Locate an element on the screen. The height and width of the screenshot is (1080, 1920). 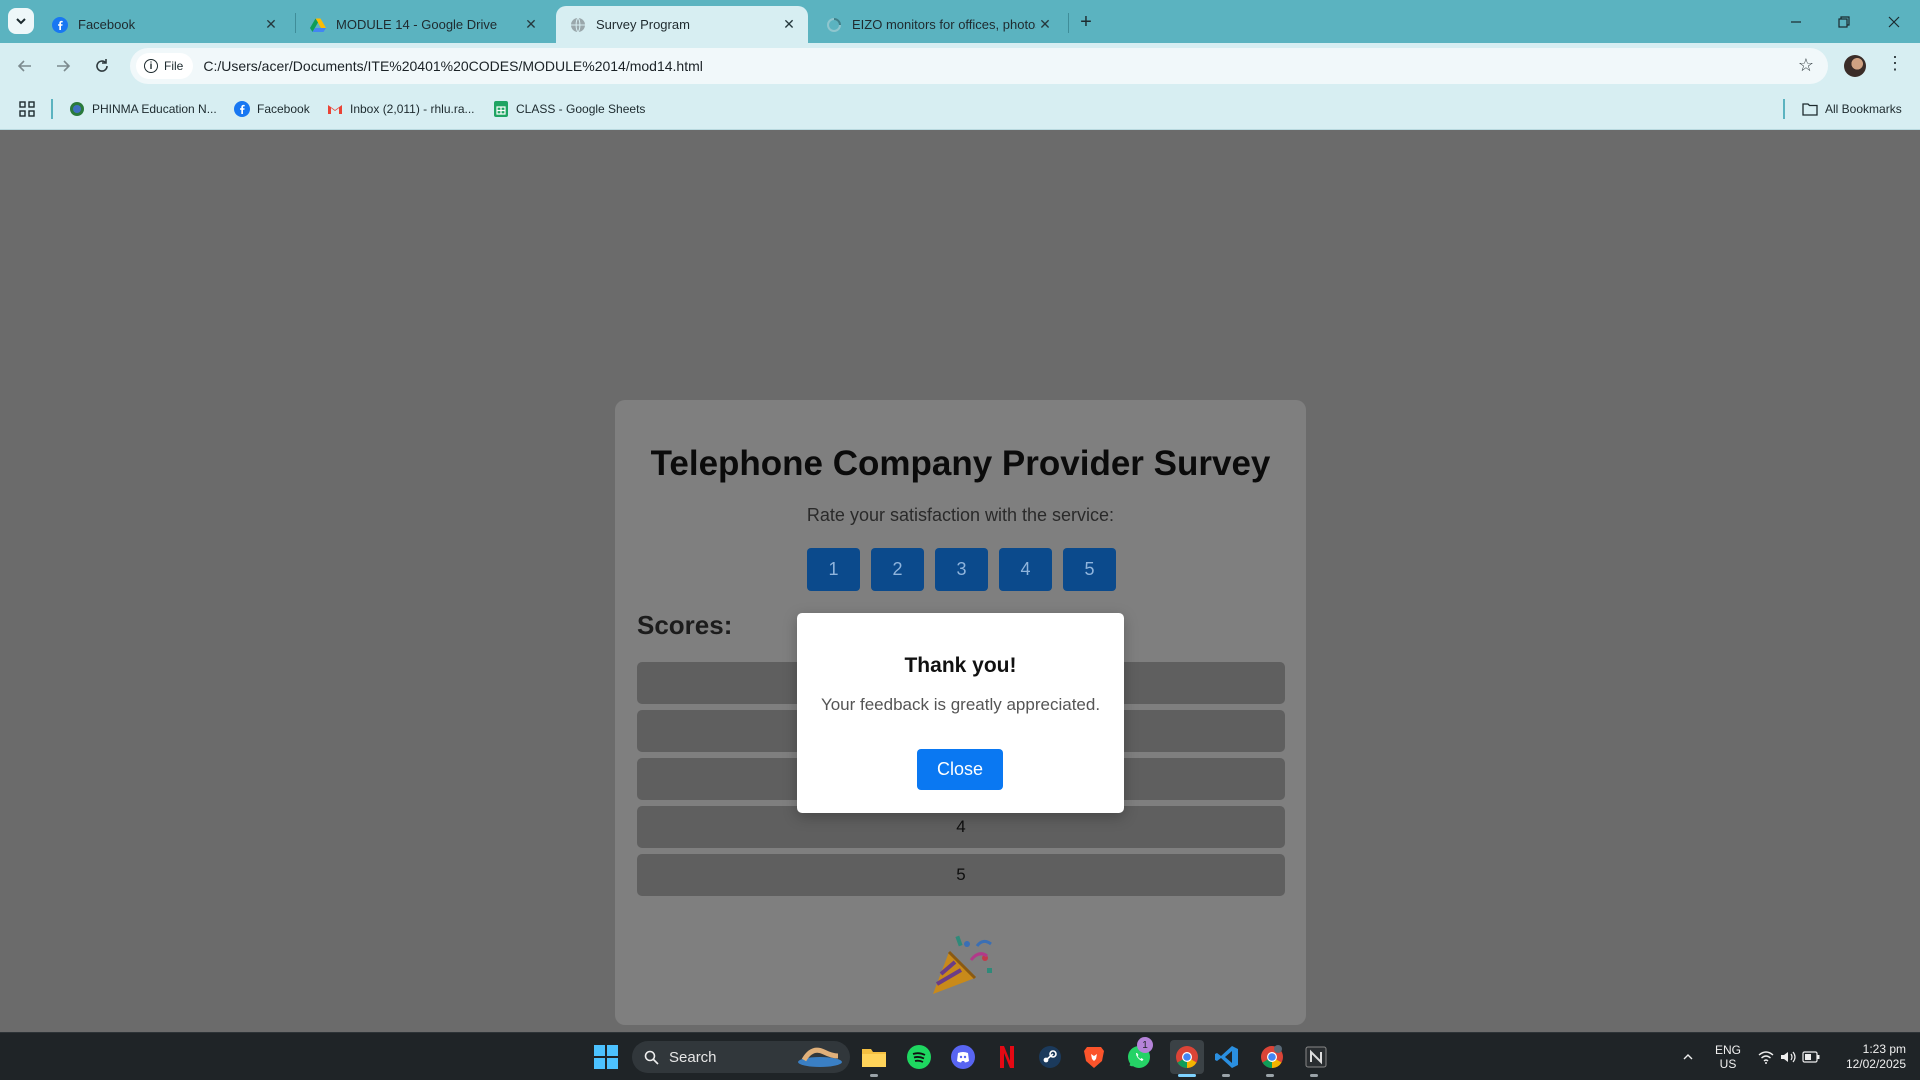
steam-icon is located at coordinates (1050, 1057).